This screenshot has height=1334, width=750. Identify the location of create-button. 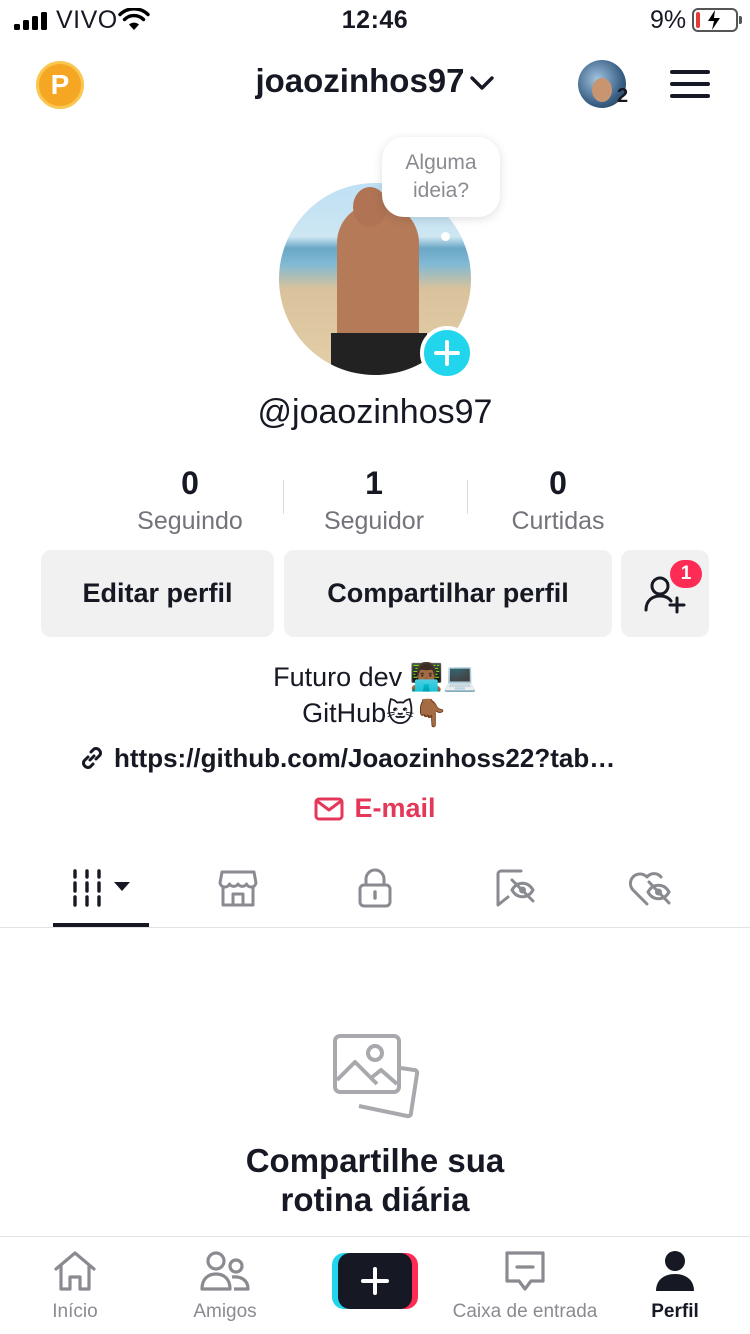
(375, 1281).